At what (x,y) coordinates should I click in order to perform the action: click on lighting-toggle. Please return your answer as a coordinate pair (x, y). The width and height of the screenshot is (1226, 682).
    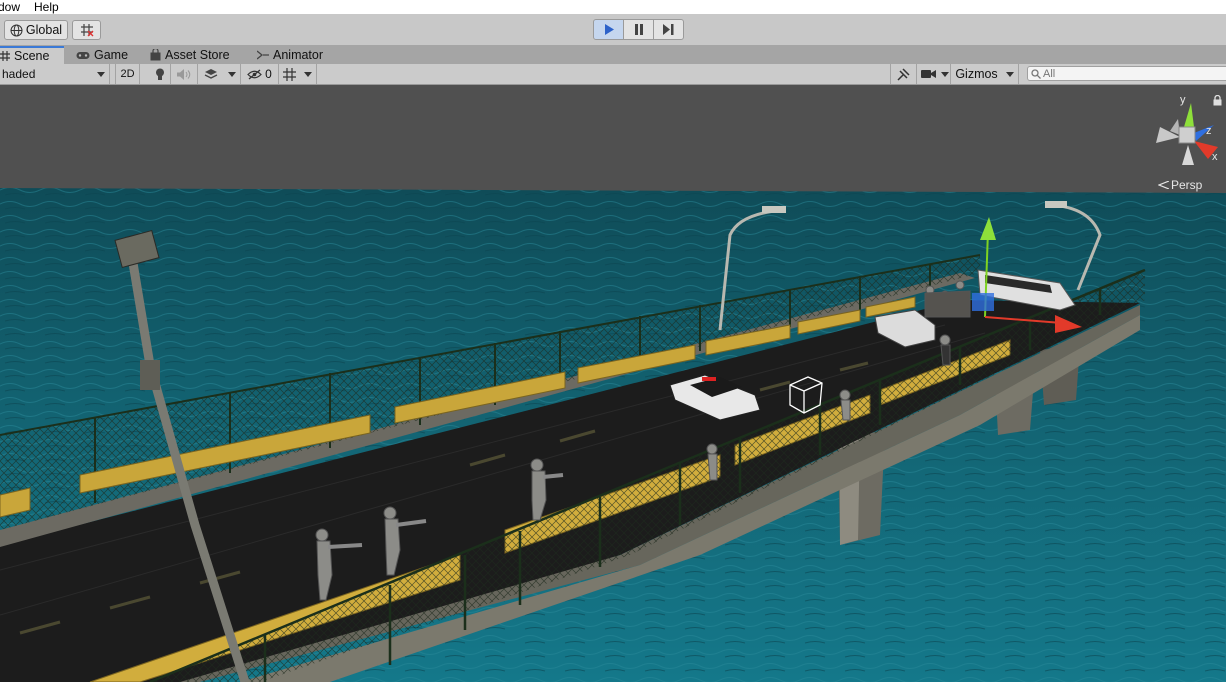
    Looking at the image, I should click on (160, 74).